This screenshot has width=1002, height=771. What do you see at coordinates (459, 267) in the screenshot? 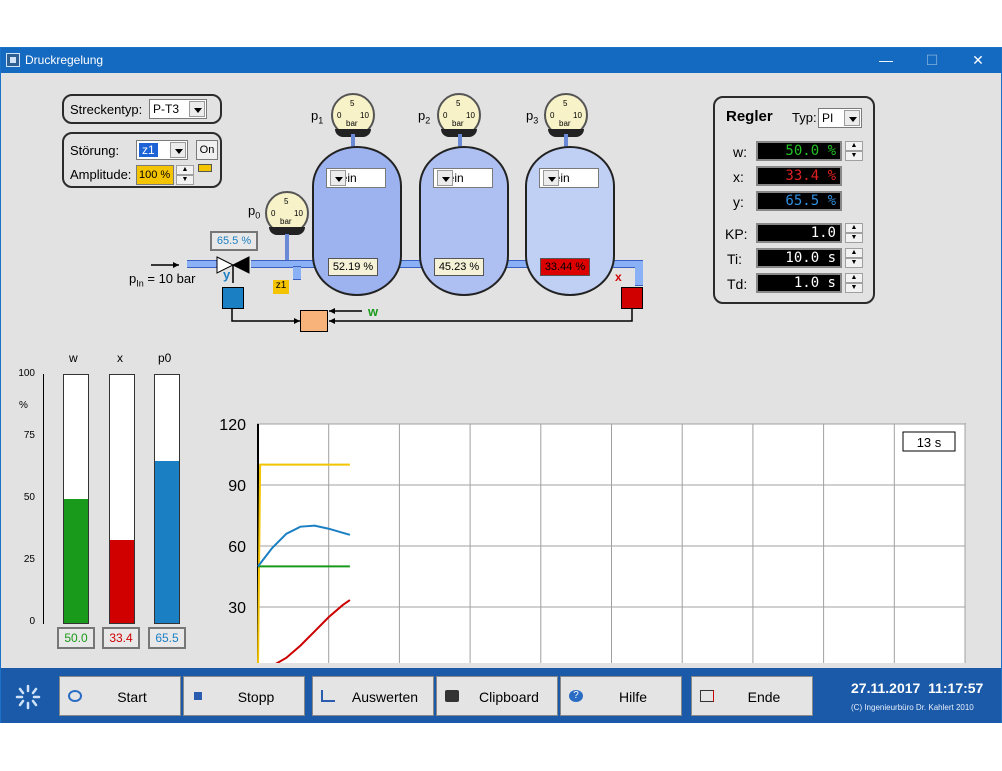
I see `tank-2-value: 45.23 %` at bounding box center [459, 267].